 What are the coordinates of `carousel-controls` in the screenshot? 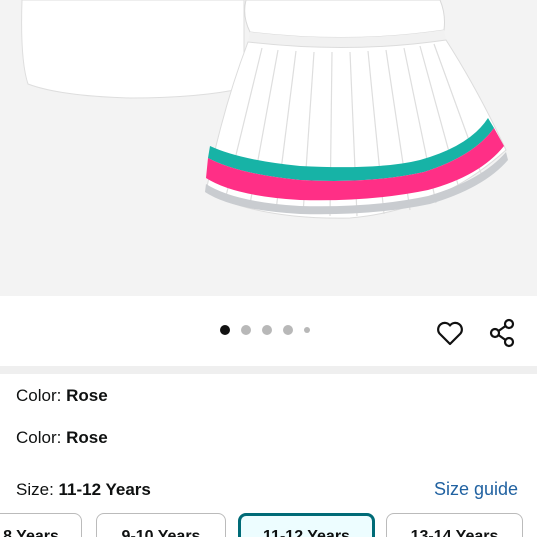 It's located at (268, 331).